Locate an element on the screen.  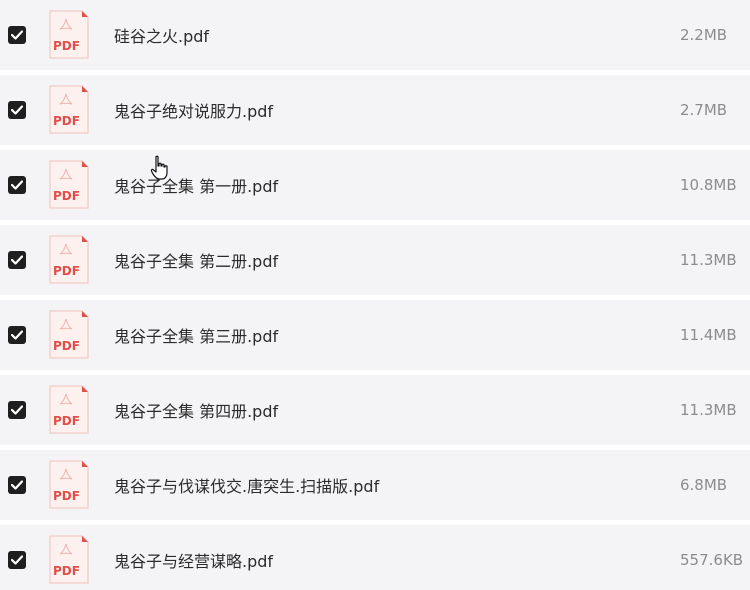
file-size: 2.7MB is located at coordinates (704, 110).